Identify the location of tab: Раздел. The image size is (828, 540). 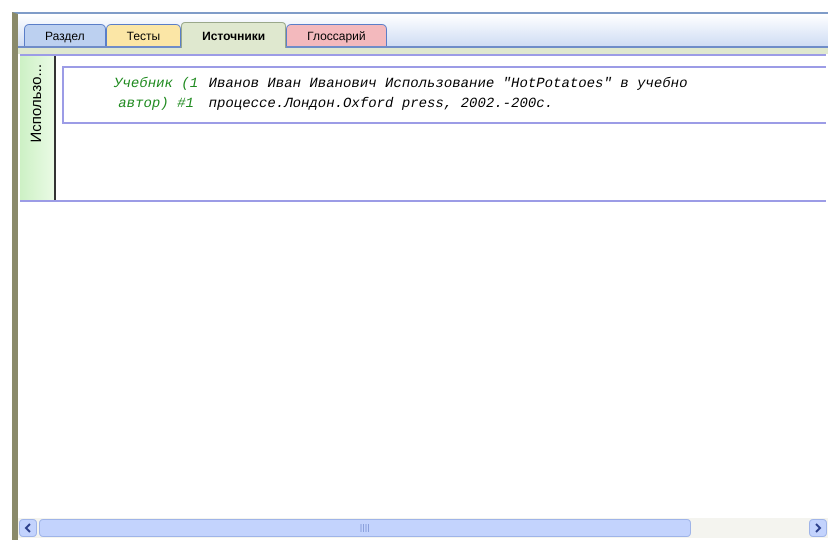
(65, 35).